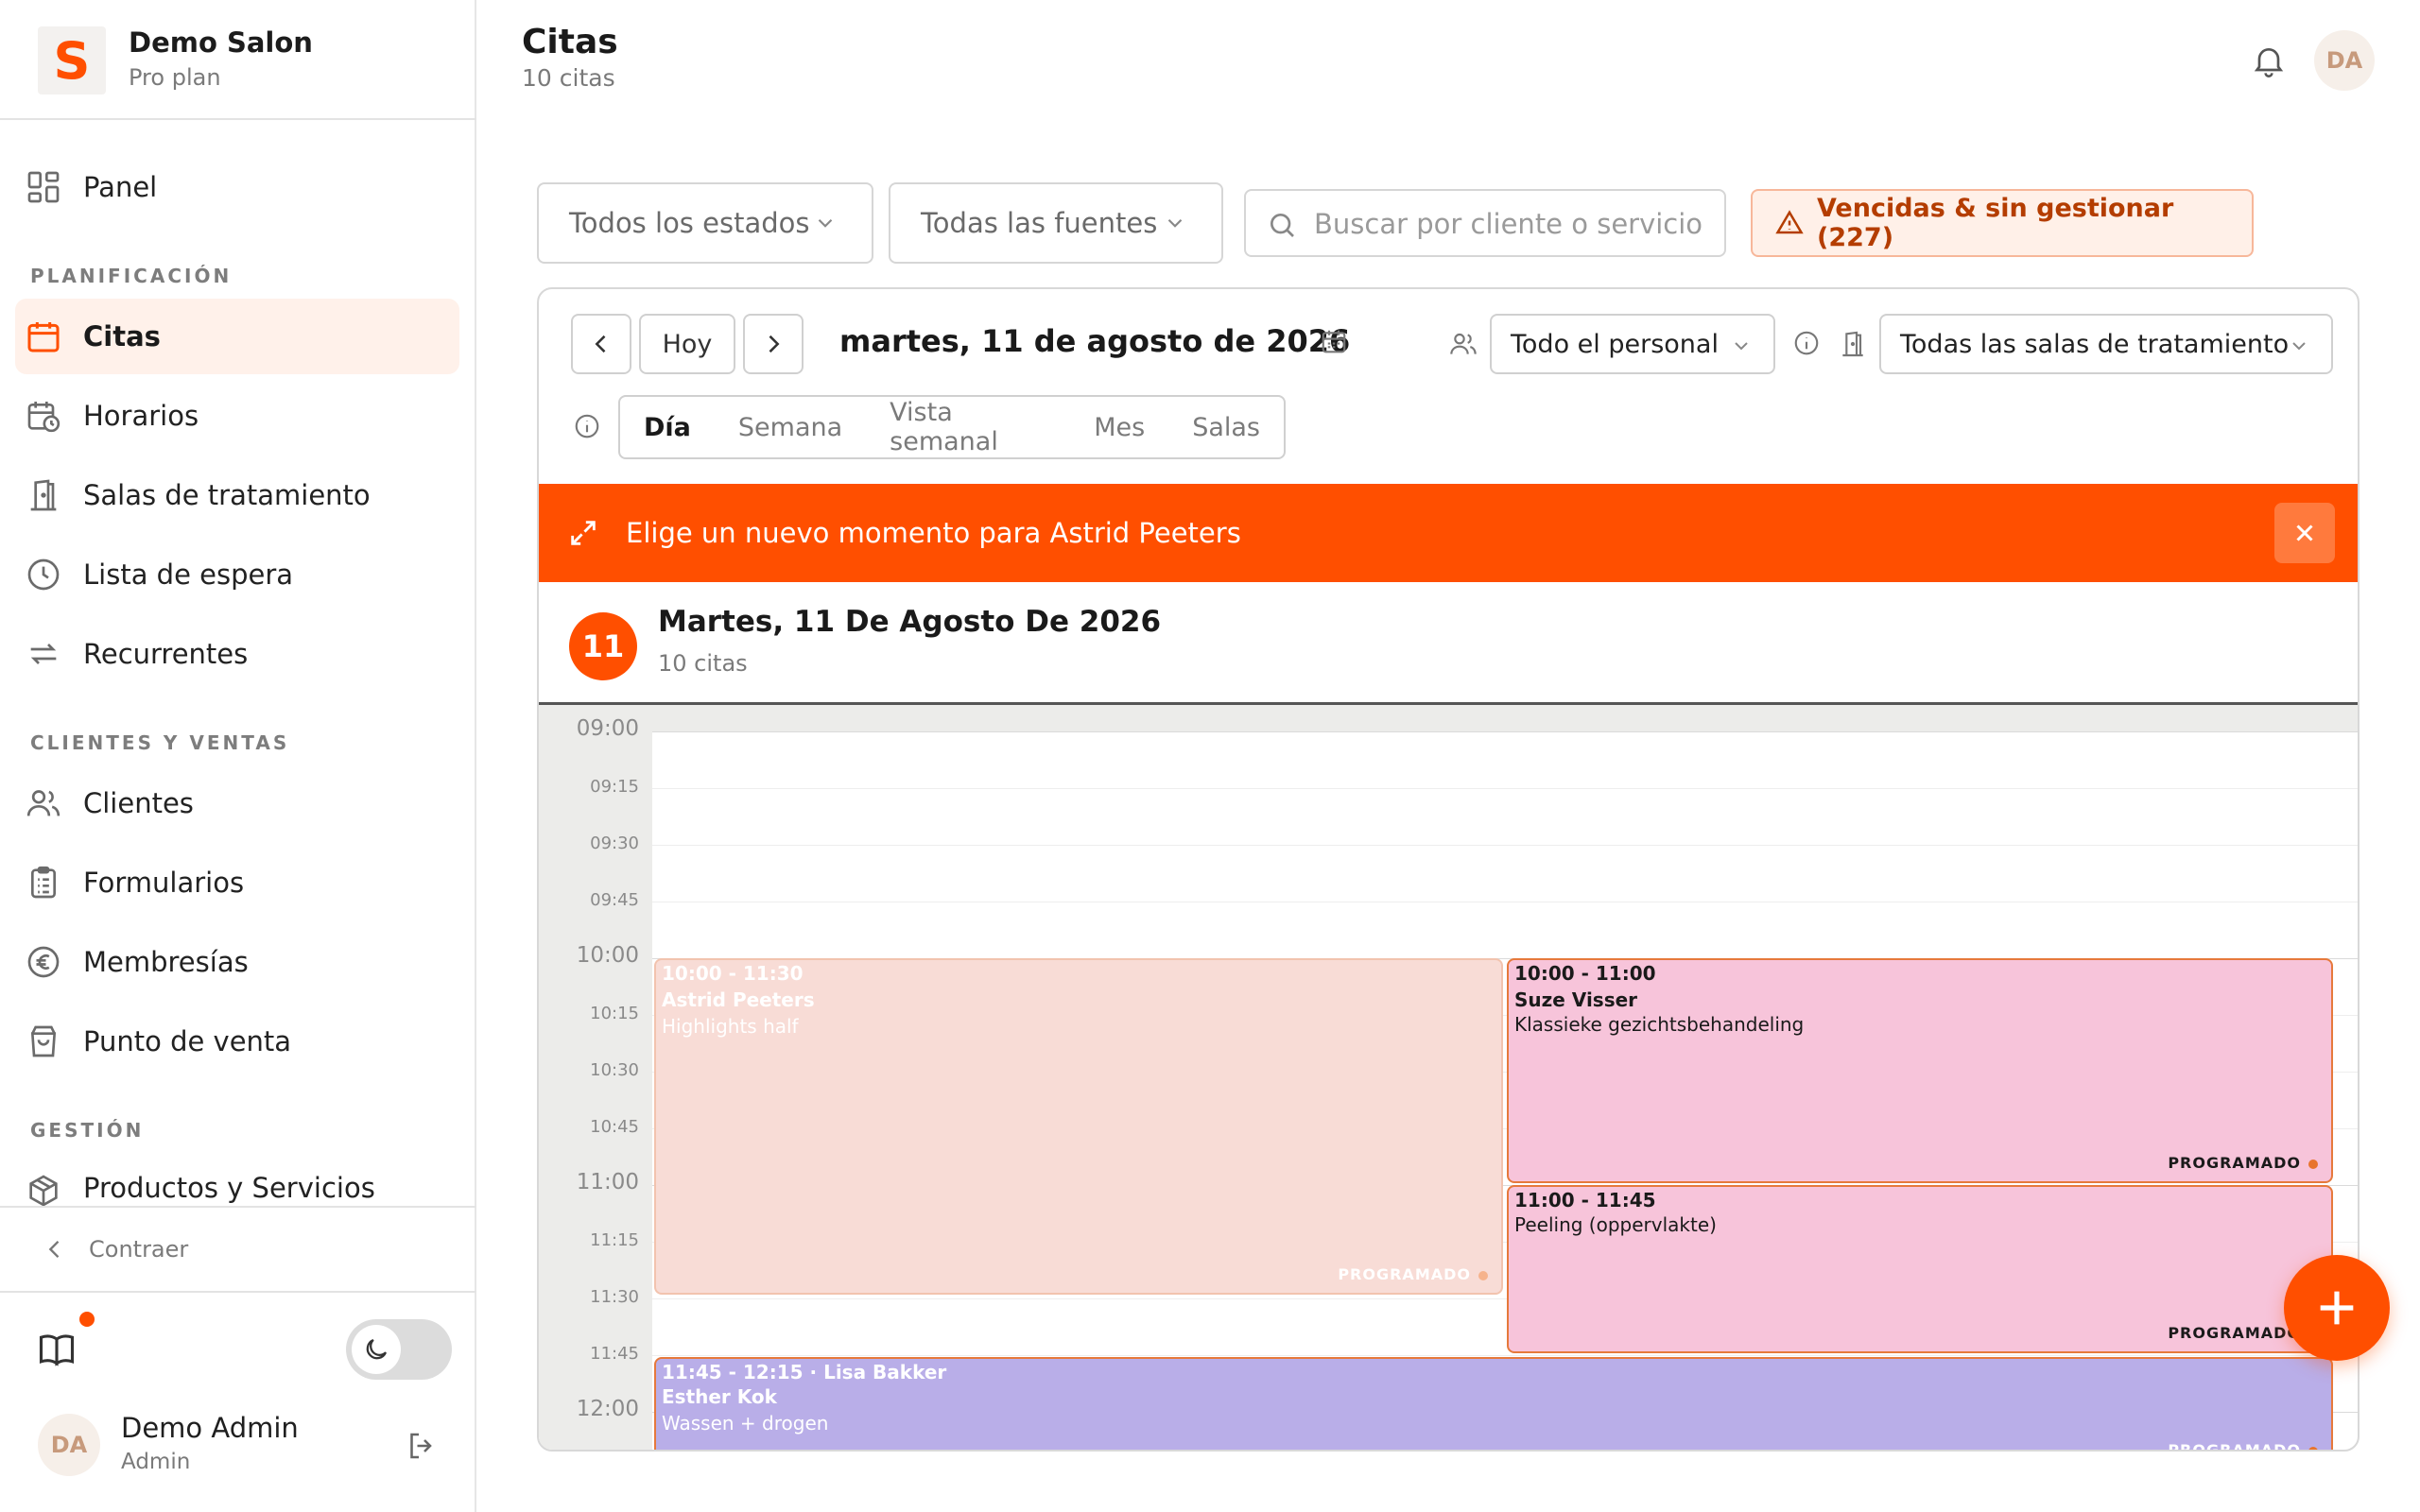  Describe the element at coordinates (43, 1041) in the screenshot. I see `shopping-bag-icon` at that location.